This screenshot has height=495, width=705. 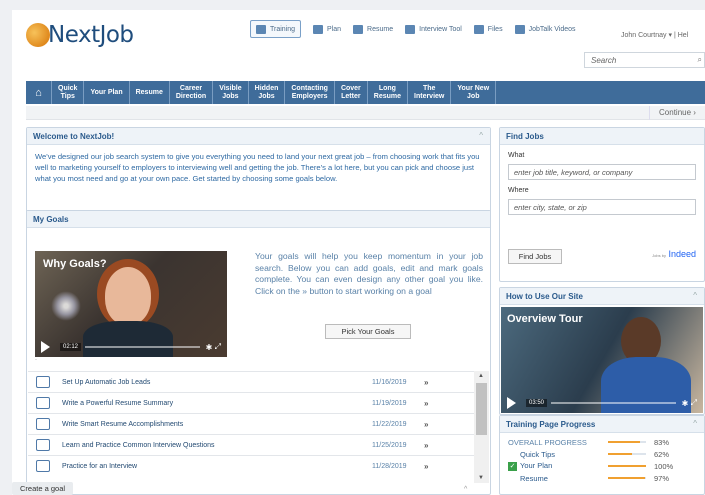 I want to click on progress-label: Resume, so click(x=534, y=478).